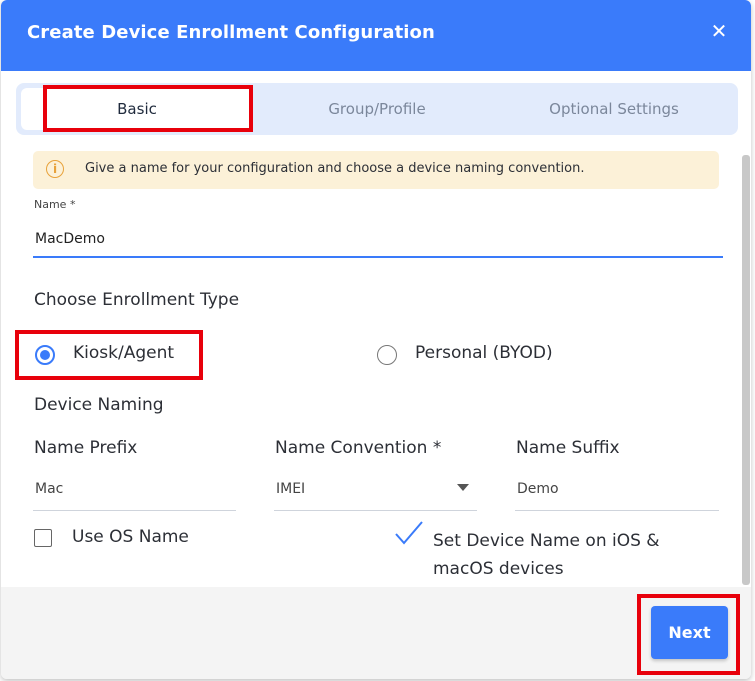  I want to click on device-naming-title: Device Naming, so click(99, 405).